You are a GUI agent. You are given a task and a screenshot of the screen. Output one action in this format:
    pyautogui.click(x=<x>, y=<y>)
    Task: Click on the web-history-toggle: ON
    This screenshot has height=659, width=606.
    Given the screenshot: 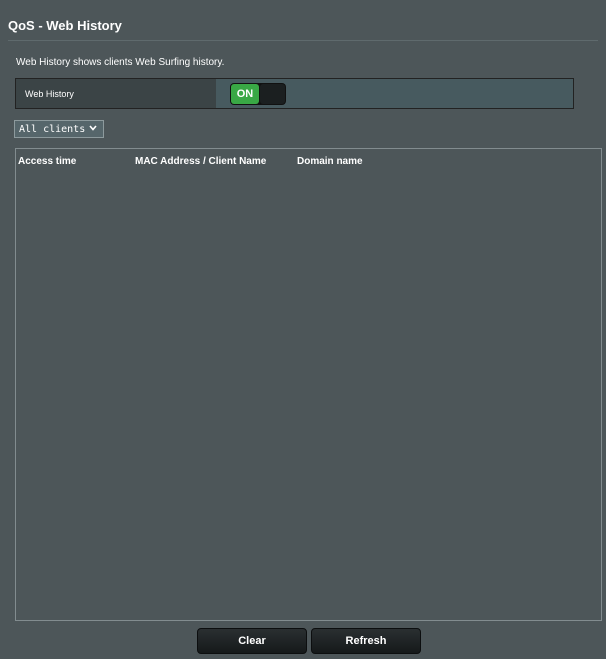 What is the action you would take?
    pyautogui.click(x=258, y=94)
    